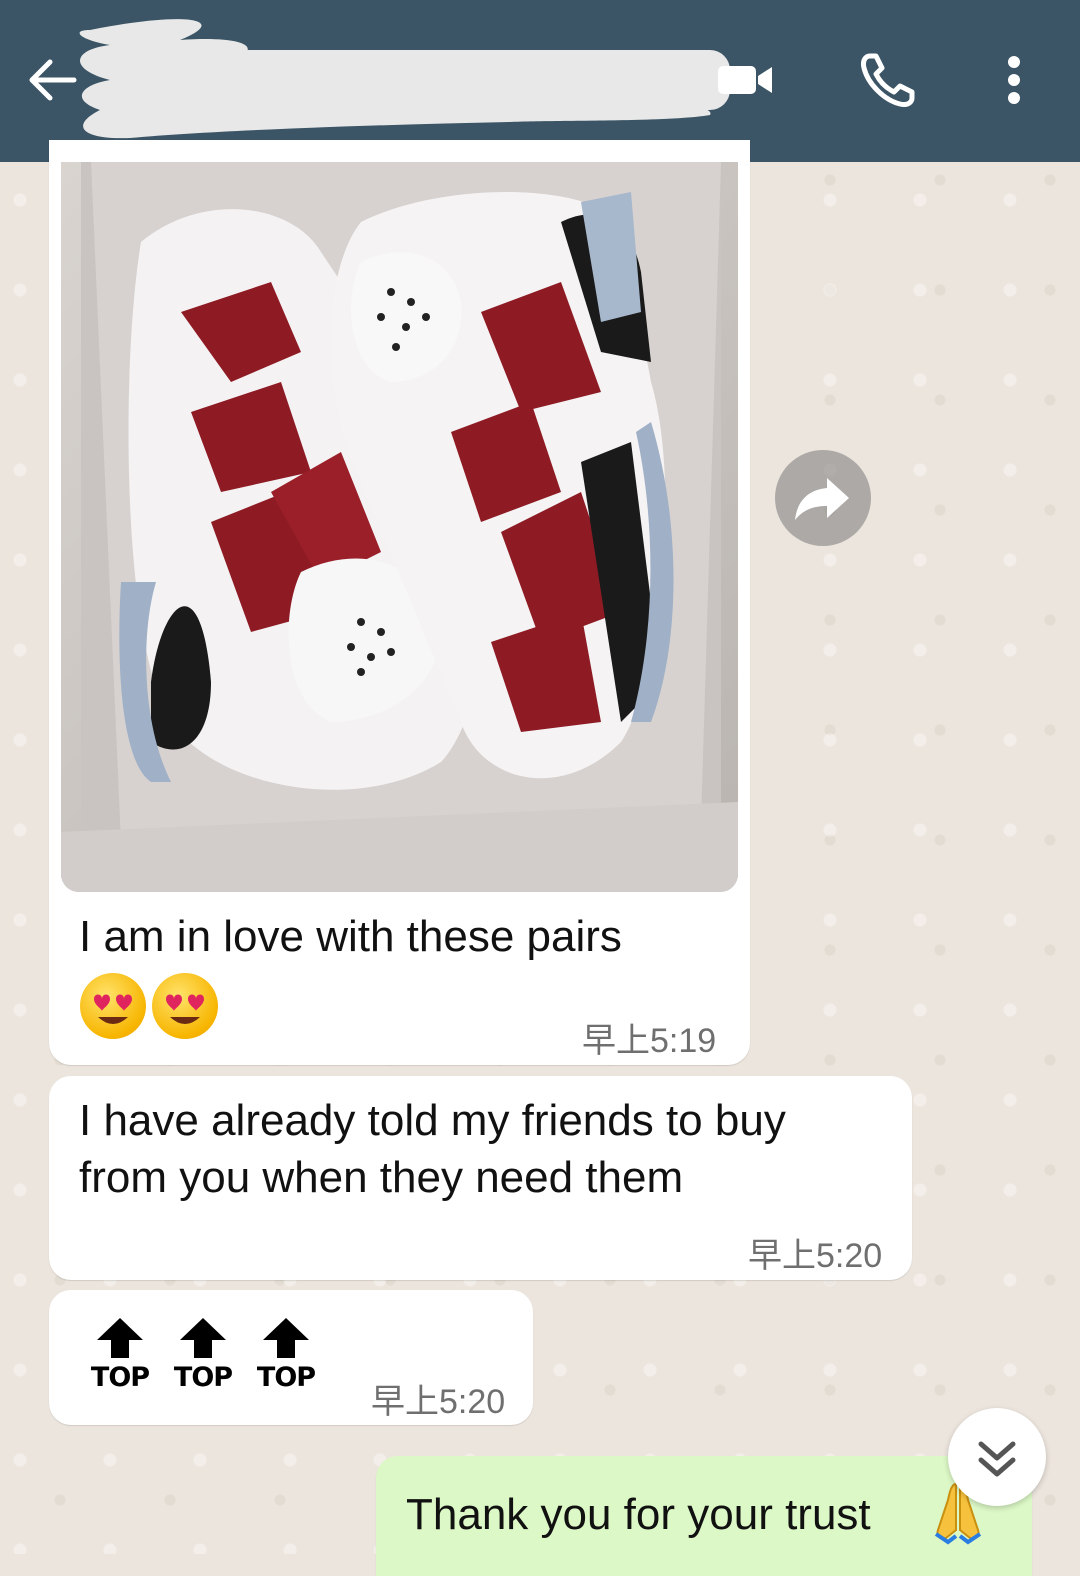 Image resolution: width=1080 pixels, height=1576 pixels. Describe the element at coordinates (746, 80) in the screenshot. I see `video-camera-icon` at that location.